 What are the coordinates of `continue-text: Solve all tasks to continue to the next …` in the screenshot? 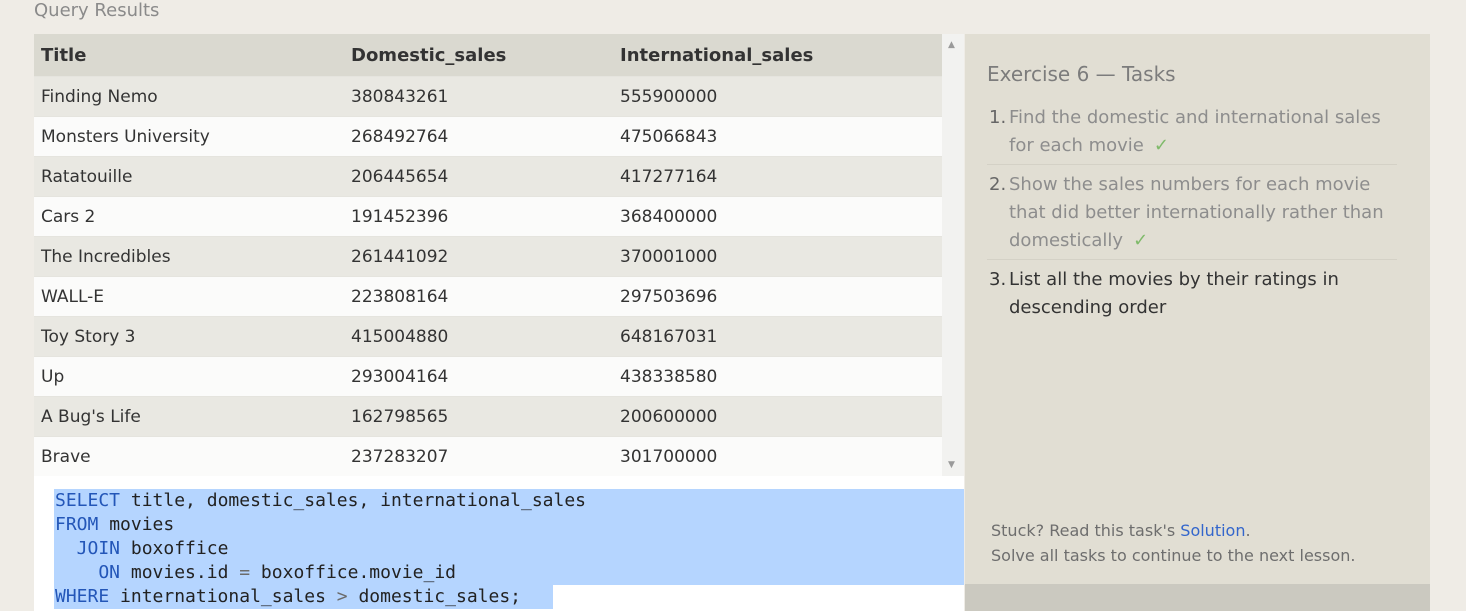 It's located at (1173, 555).